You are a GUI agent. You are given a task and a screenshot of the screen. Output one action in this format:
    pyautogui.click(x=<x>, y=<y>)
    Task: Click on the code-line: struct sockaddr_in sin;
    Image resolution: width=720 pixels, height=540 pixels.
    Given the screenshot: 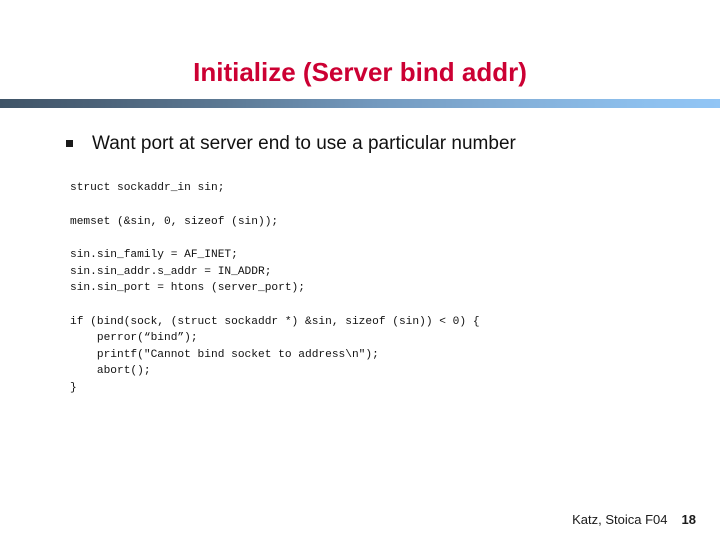 What is the action you would take?
    pyautogui.click(x=147, y=188)
    